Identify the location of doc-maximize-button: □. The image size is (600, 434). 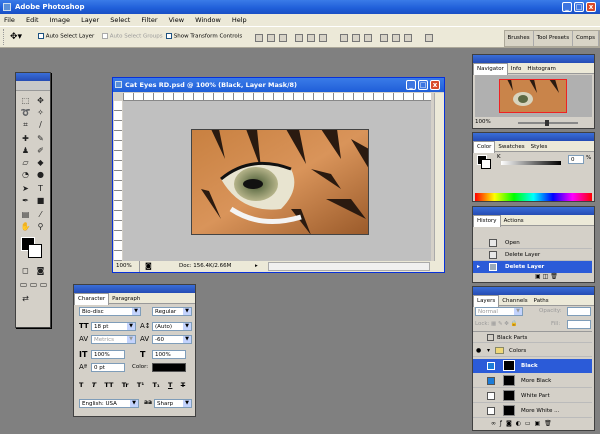
(423, 85).